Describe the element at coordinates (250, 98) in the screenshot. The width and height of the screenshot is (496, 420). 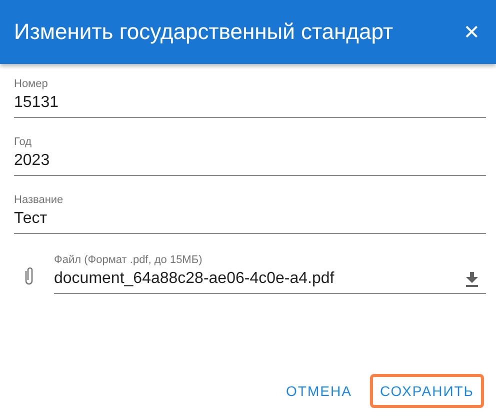
I see `text-field: Номер 15131` at that location.